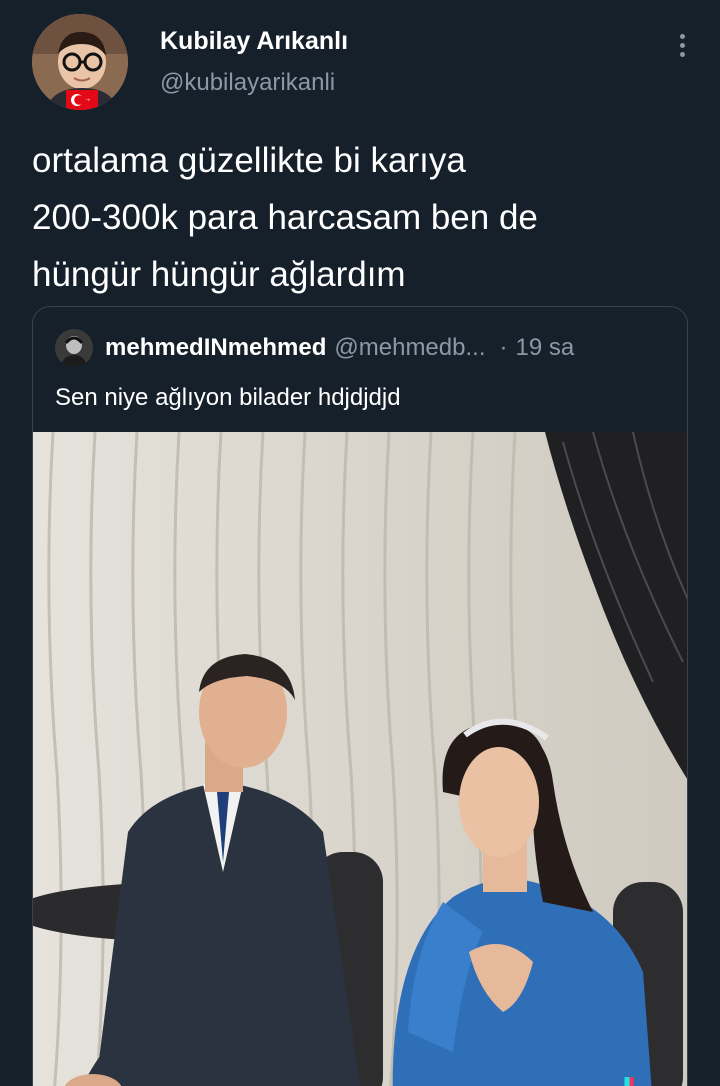 The height and width of the screenshot is (1086, 720). I want to click on quoted-tweet-header: mehmedINmehmed @mehmedb... · 19 sa, so click(363, 348).